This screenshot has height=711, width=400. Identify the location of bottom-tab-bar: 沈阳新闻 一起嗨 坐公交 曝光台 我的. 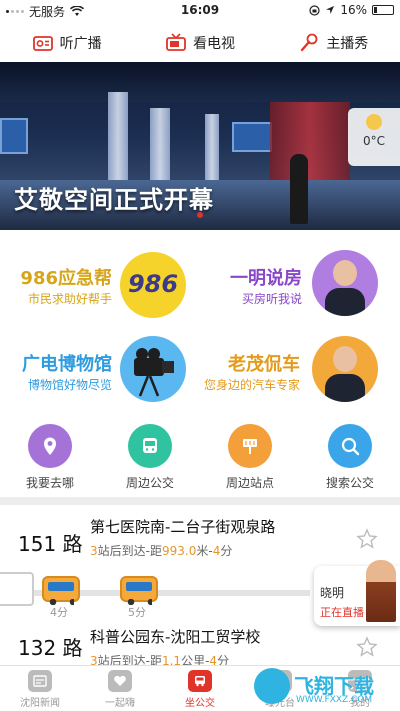
(200, 688).